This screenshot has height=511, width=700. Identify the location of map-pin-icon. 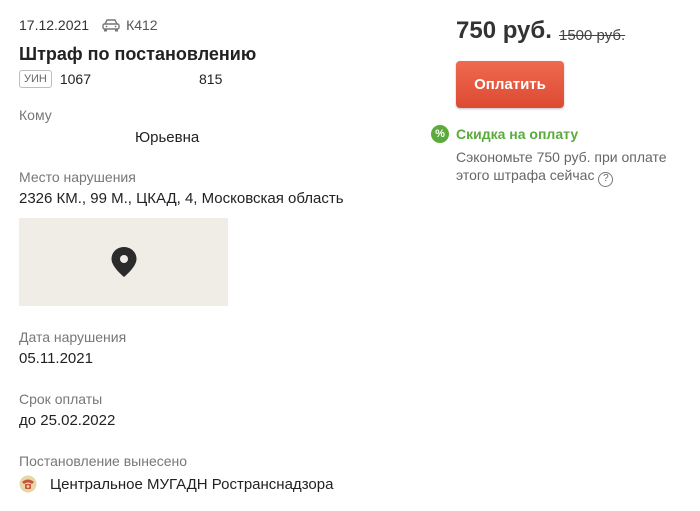
(124, 262).